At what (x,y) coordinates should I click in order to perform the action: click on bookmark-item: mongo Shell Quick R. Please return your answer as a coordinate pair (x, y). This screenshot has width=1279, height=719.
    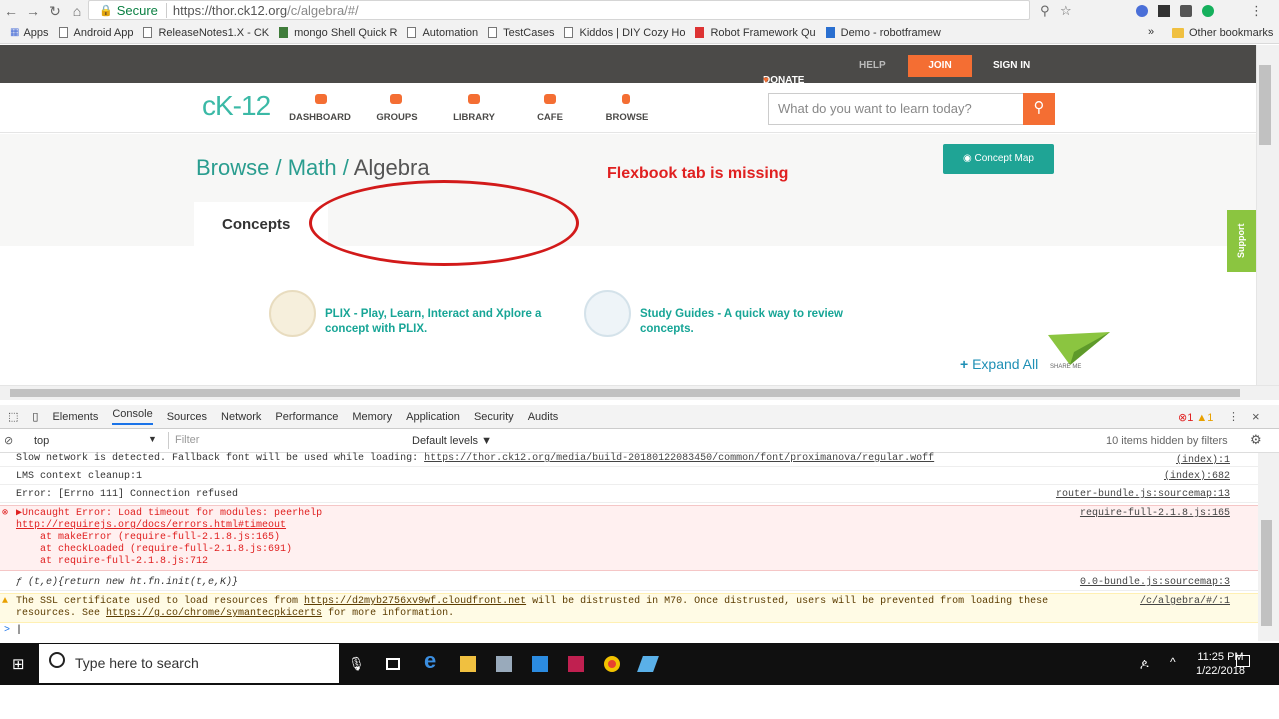
    Looking at the image, I should click on (338, 33).